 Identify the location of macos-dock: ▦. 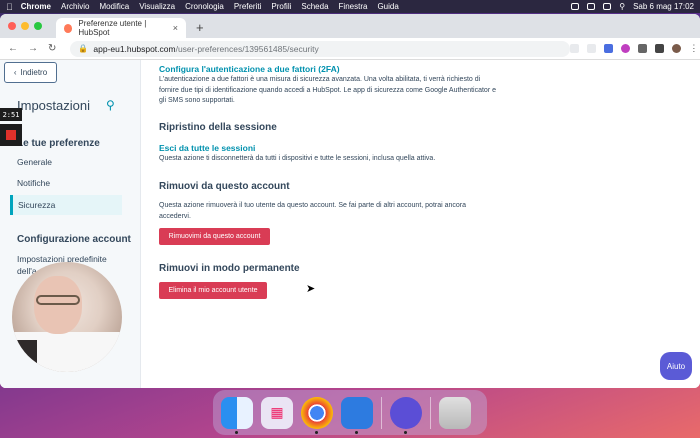
(350, 412).